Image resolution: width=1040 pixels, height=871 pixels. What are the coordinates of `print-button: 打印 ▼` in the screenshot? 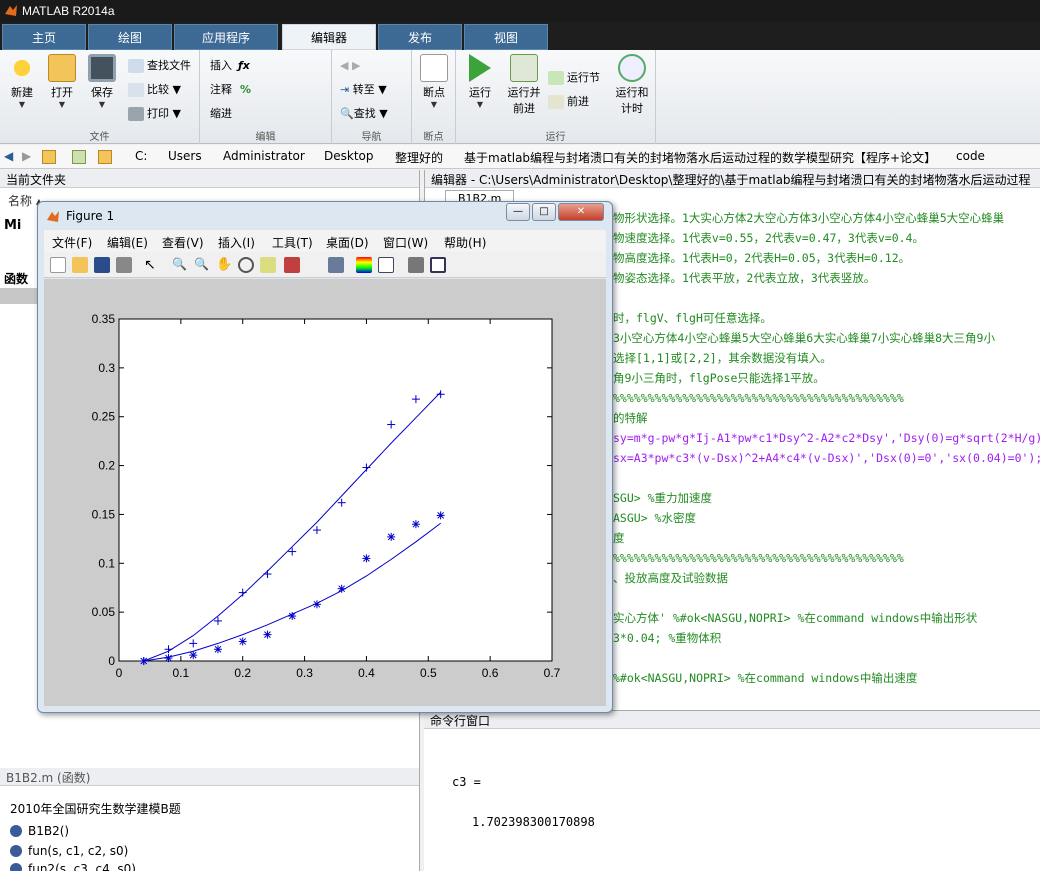 It's located at (154, 114).